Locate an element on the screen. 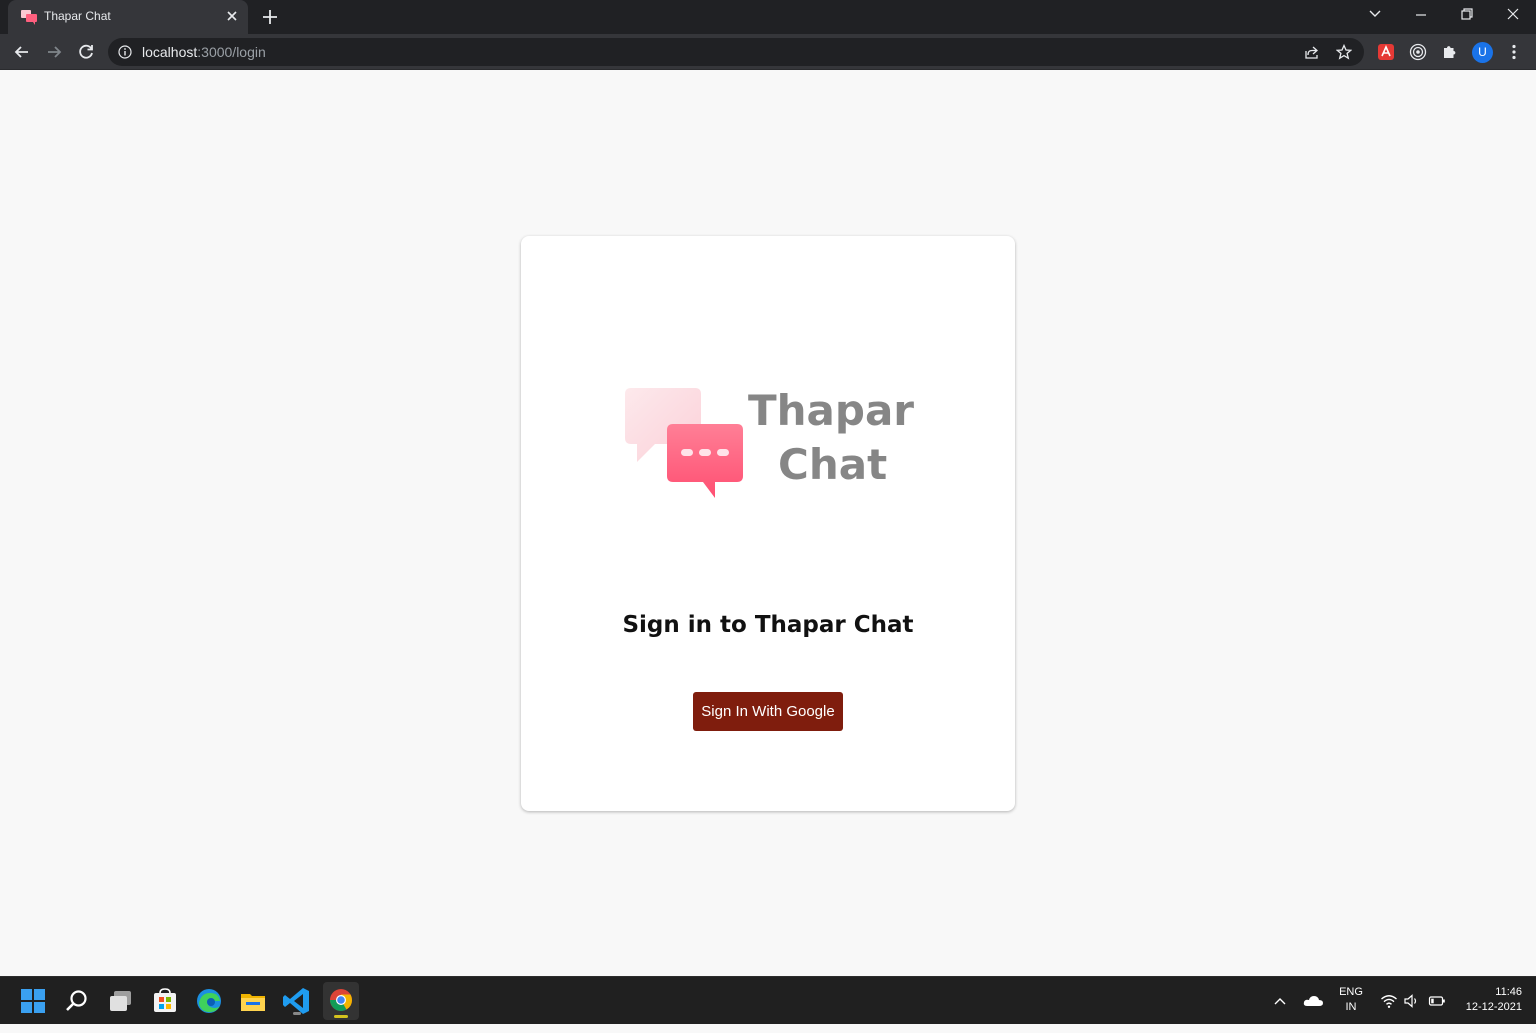 The image size is (1536, 1033). clock-time: 11:46 is located at coordinates (1508, 992).